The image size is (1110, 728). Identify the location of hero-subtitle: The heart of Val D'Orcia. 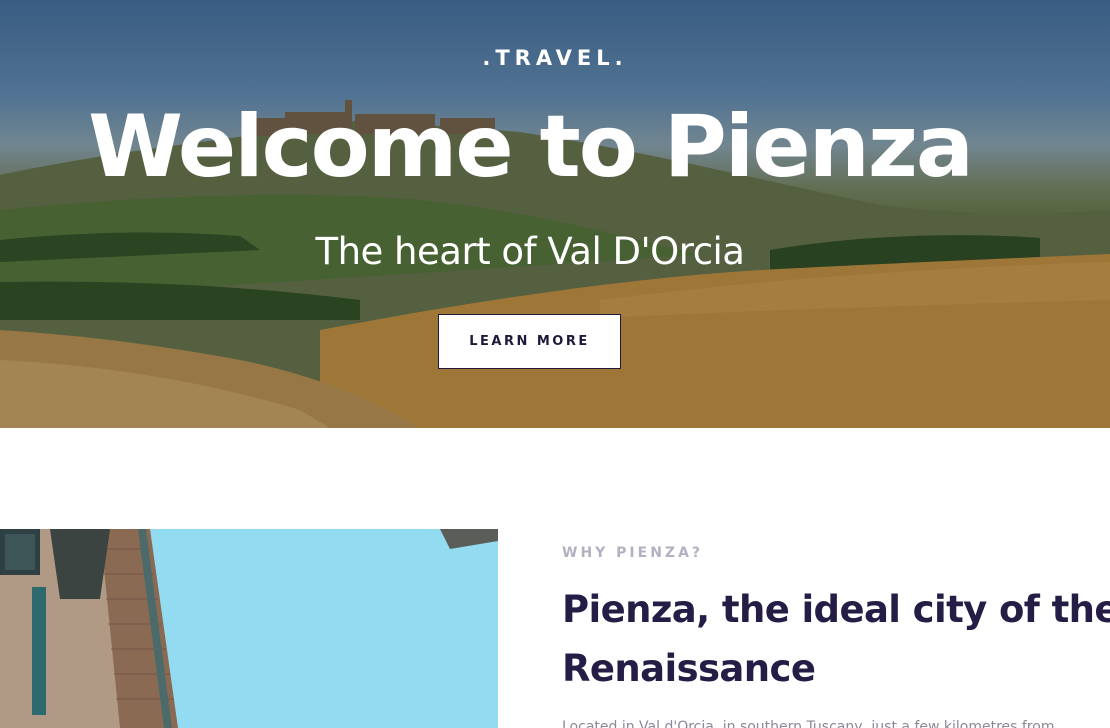
(530, 251).